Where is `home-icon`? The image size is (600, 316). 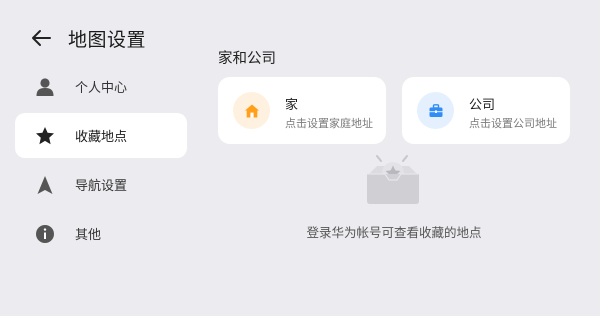 home-icon is located at coordinates (251, 110).